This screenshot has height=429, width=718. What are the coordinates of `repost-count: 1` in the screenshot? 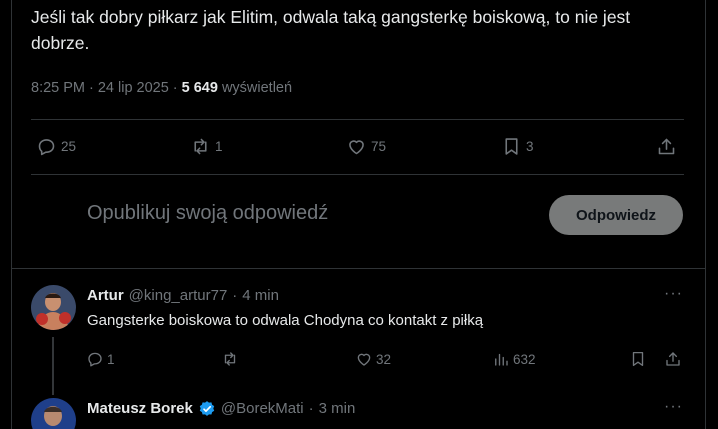 It's located at (219, 146).